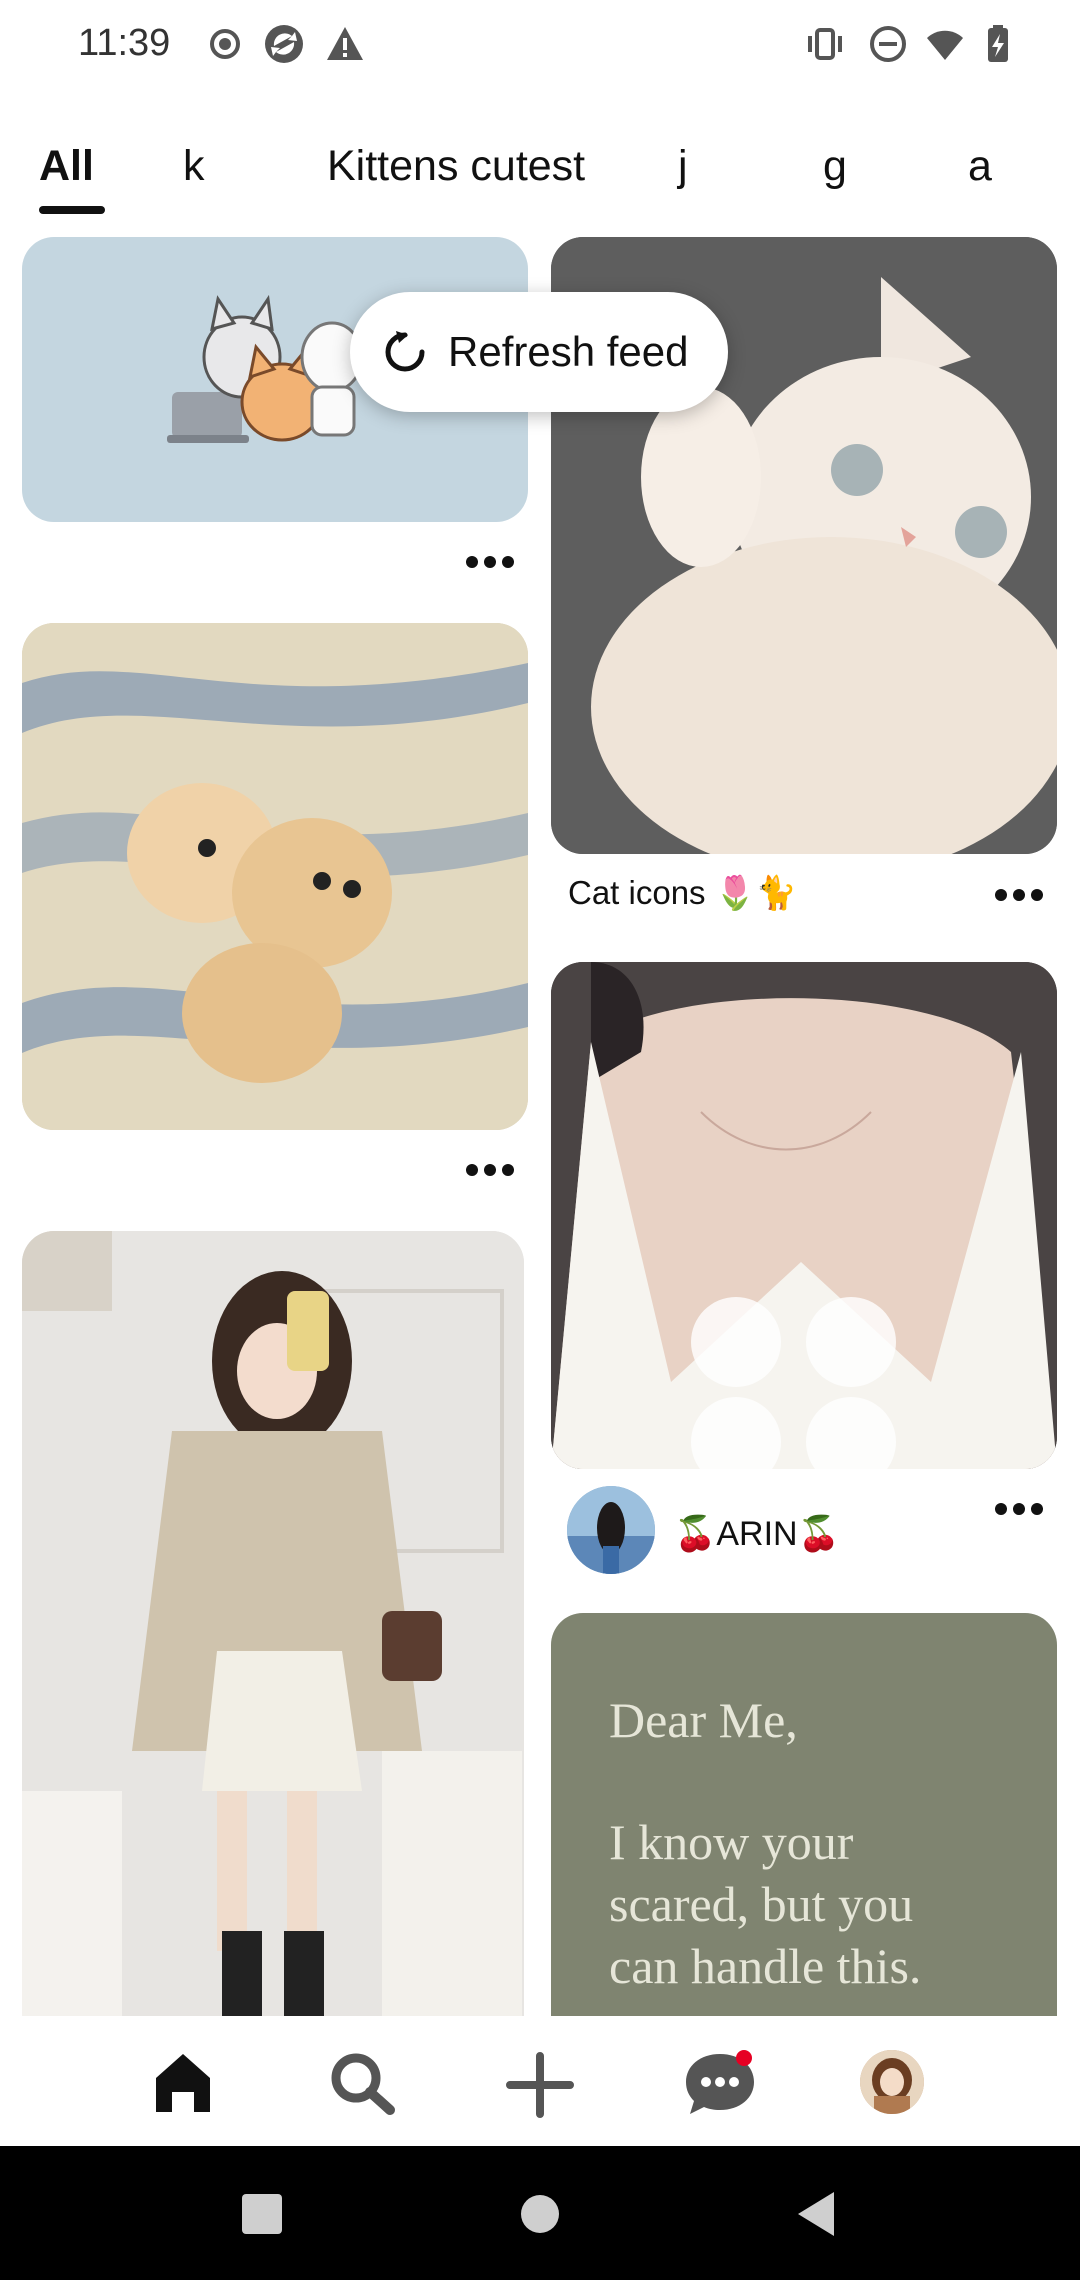  What do you see at coordinates (284, 44) in the screenshot?
I see `sync-app-icon` at bounding box center [284, 44].